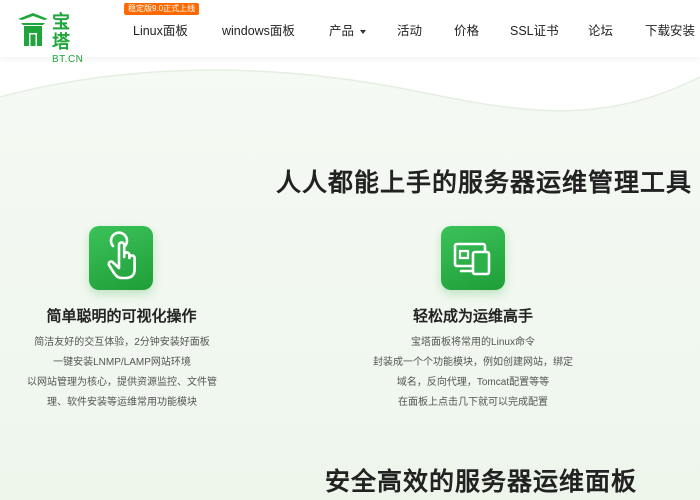 Image resolution: width=700 pixels, height=500 pixels. I want to click on feature-title-expert: 轻松成为运维高手, so click(472, 316).